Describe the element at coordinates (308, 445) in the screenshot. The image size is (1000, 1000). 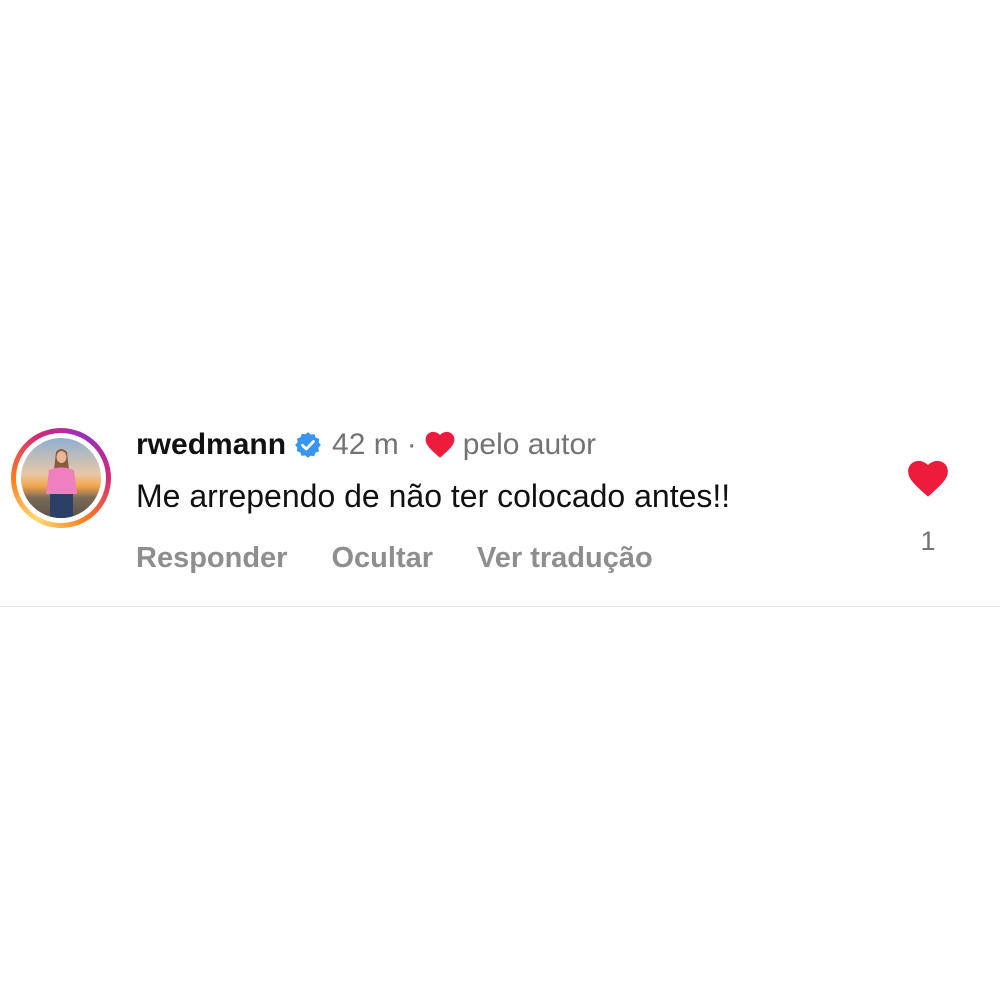
I see `verified-badge-icon` at that location.